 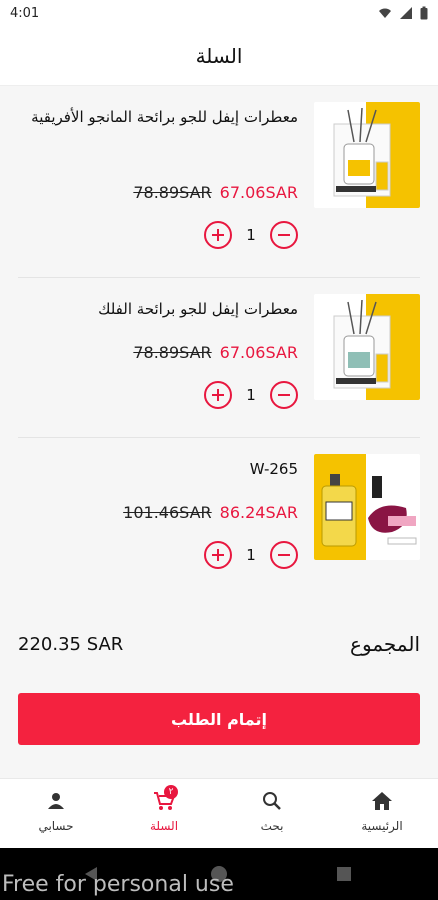 I want to click on bottom-navigation: حسابي ٢ السلة بحث الرئيسية, so click(x=219, y=813).